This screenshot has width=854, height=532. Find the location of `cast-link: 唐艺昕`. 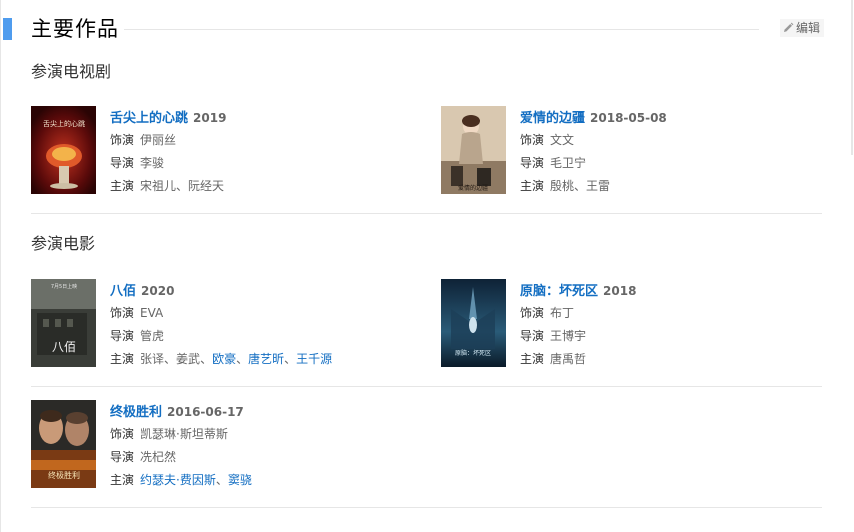

cast-link: 唐艺昕 is located at coordinates (266, 359).